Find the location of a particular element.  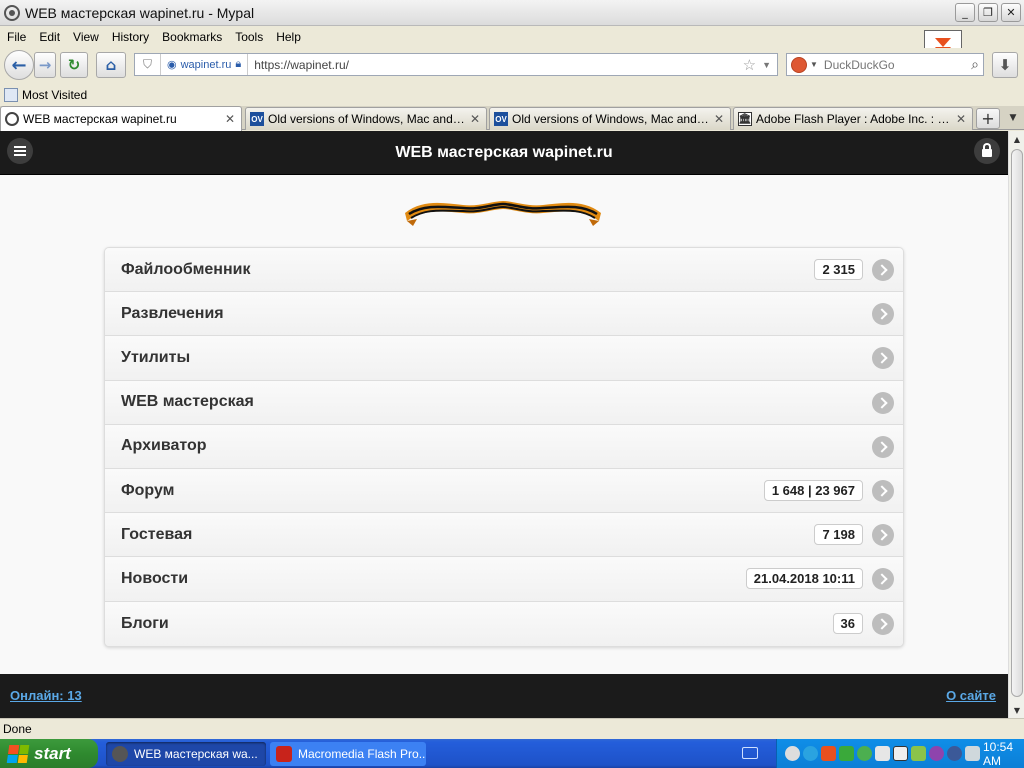

list-item-label: Архиватор is located at coordinates (164, 446).